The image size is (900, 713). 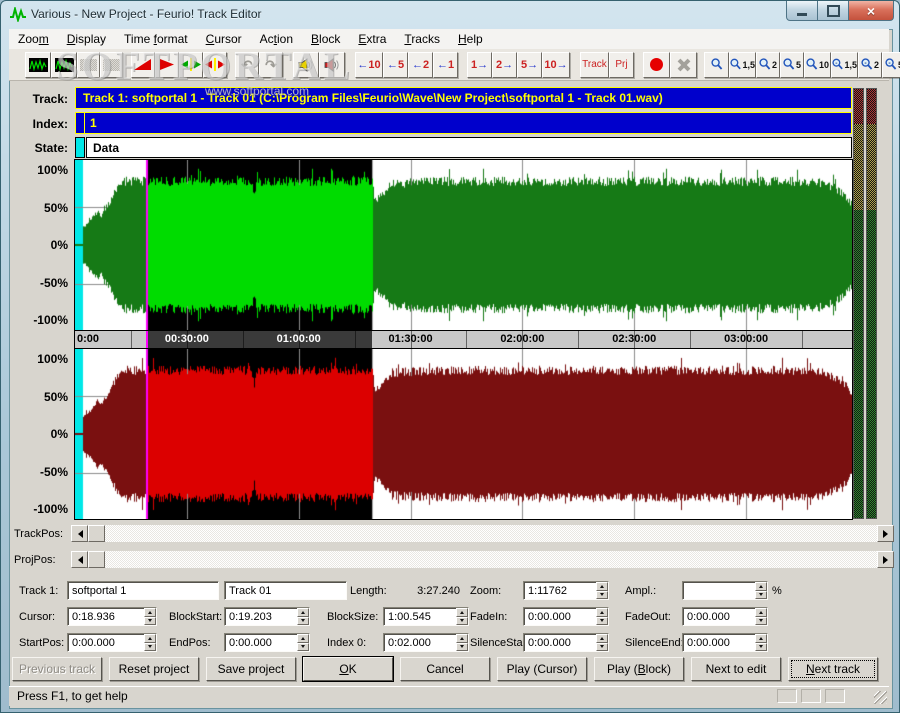 What do you see at coordinates (285, 590) in the screenshot?
I see `tracktitle-field: Track 01` at bounding box center [285, 590].